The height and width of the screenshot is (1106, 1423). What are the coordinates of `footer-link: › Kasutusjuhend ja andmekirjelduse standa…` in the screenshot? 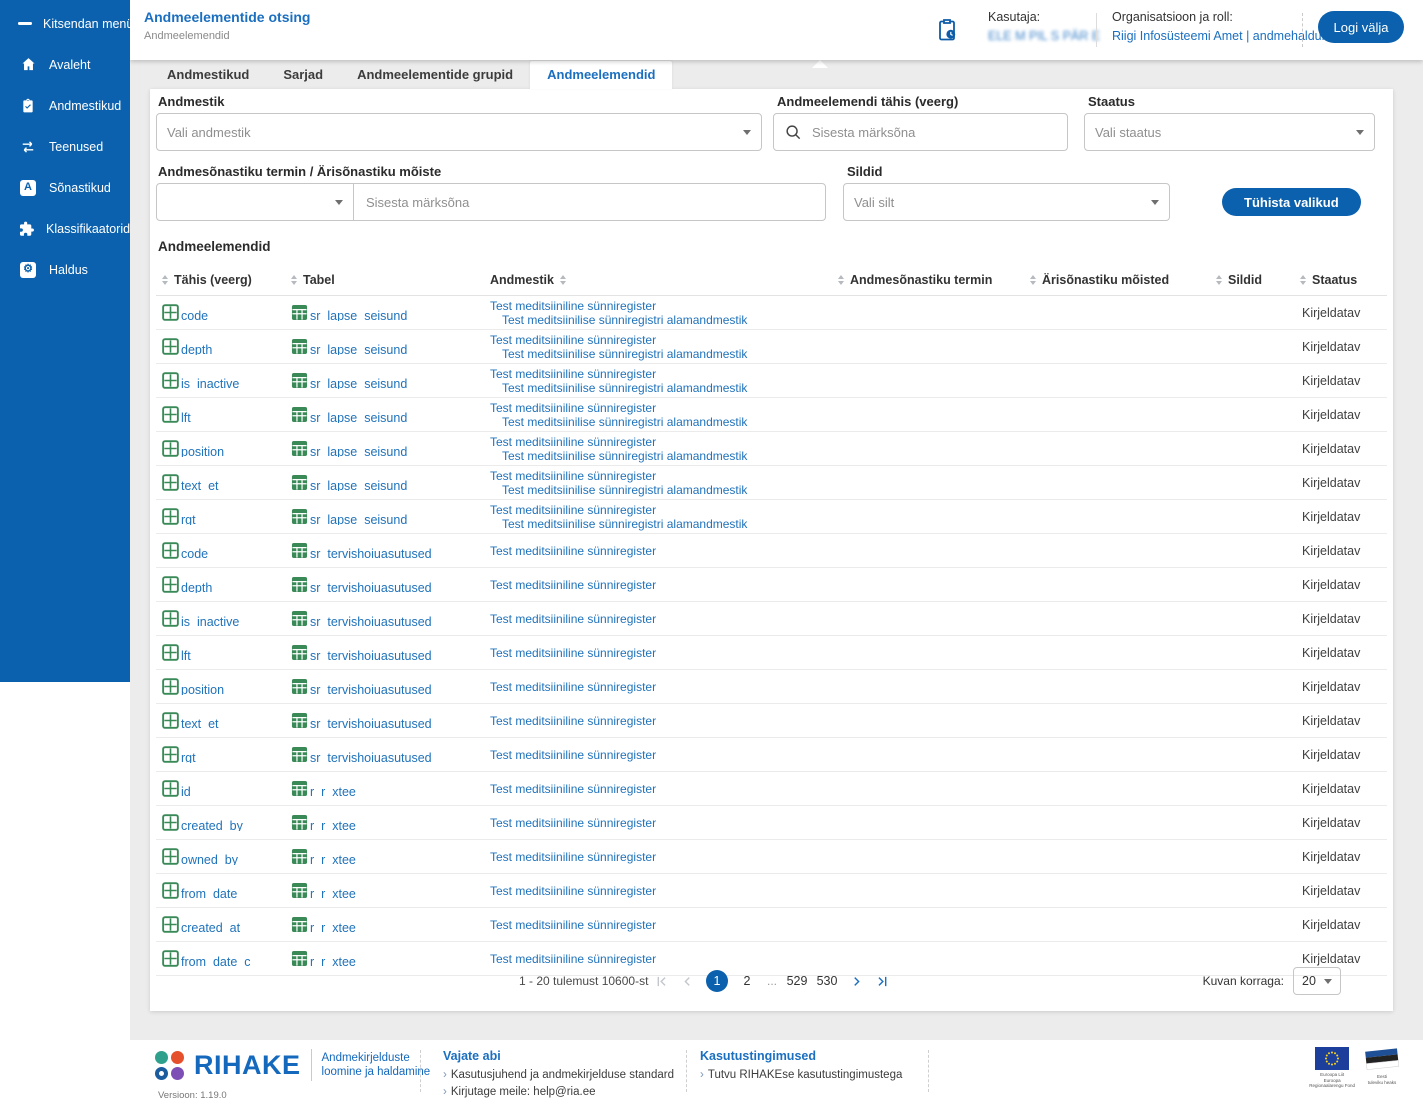 It's located at (558, 1075).